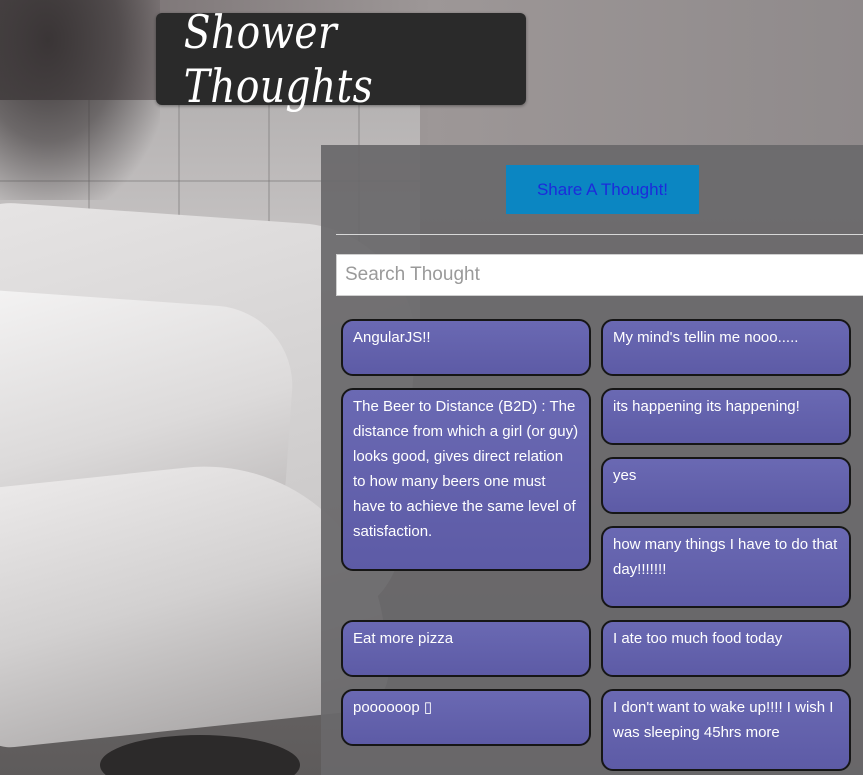 This screenshot has width=863, height=775. I want to click on thought-card: yes, so click(726, 485).